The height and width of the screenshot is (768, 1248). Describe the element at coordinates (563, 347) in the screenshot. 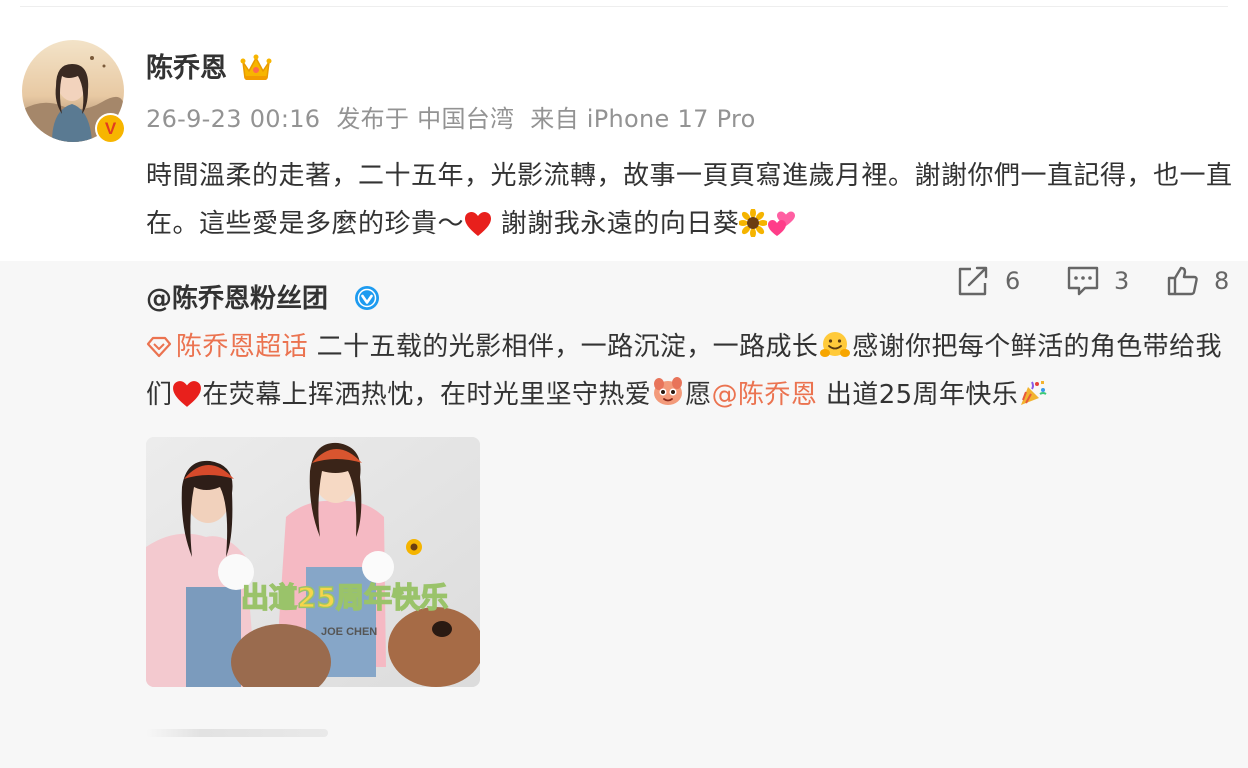

I see `repost-text-part: 二十五载的光影相伴，一路沉淀，一路成长` at that location.